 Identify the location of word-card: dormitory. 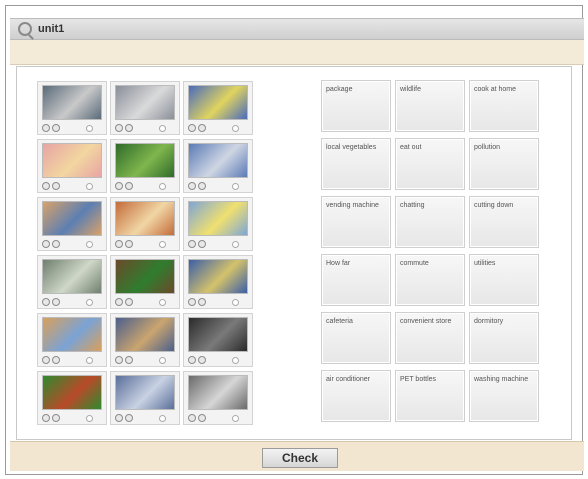
(504, 338).